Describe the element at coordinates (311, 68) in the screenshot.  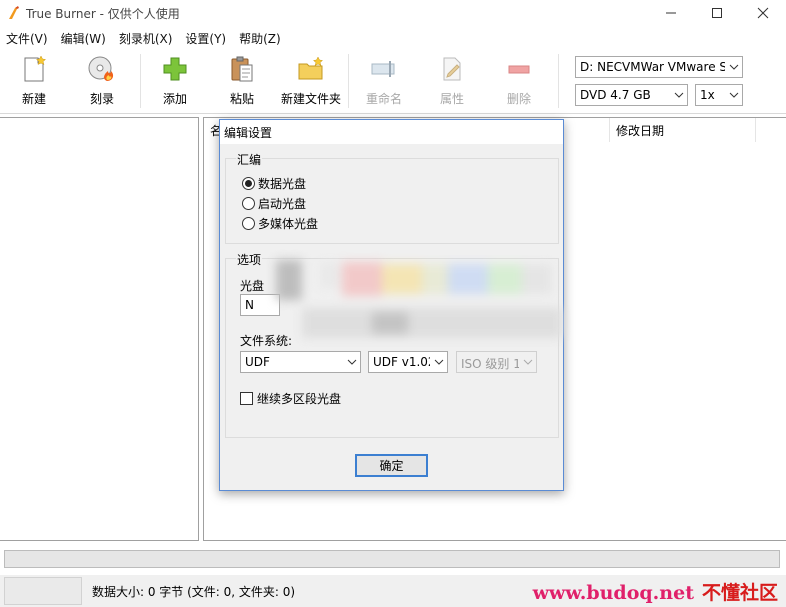
I see `new-folder-icon` at that location.